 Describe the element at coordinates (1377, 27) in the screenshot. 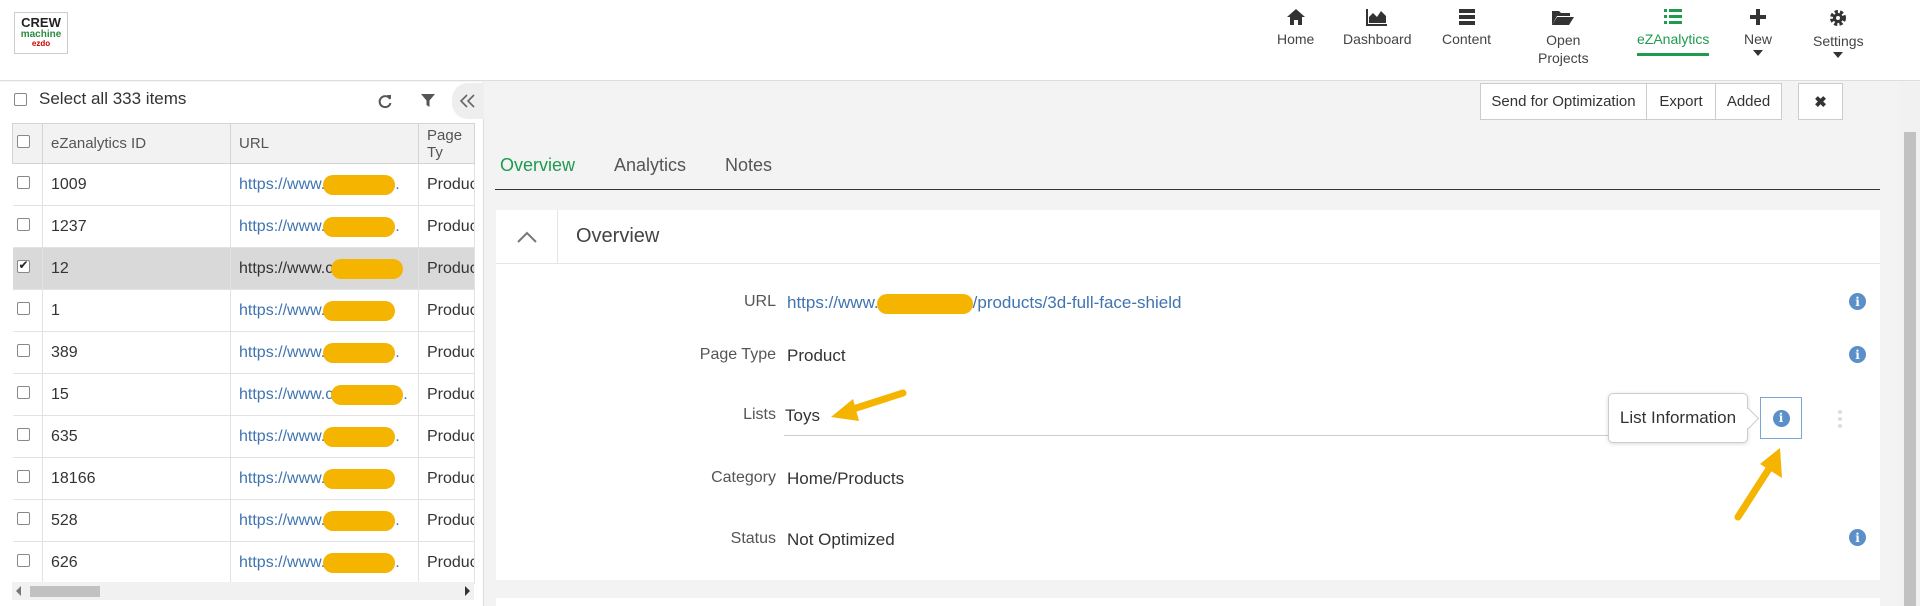

I see `nav-dashboard: Dashboard` at that location.